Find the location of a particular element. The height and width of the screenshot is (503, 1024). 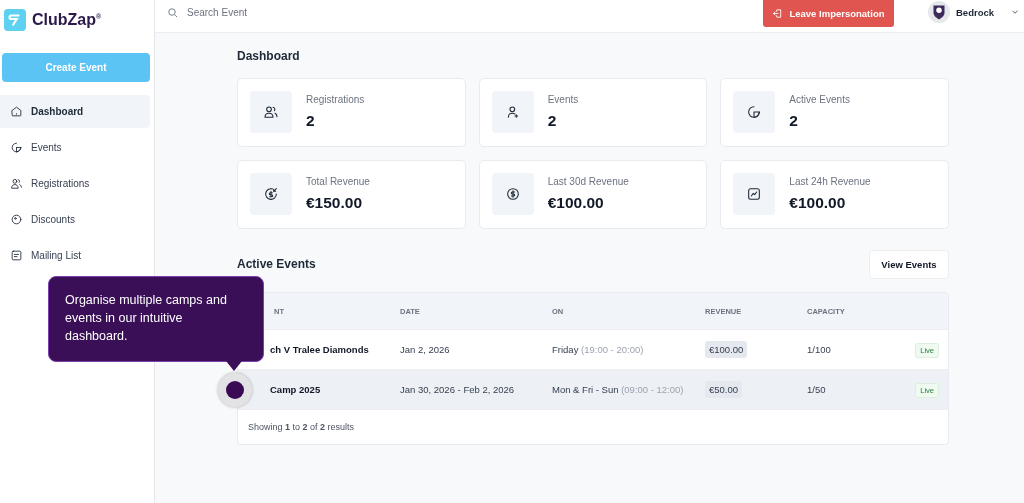

exit-icon is located at coordinates (778, 13).